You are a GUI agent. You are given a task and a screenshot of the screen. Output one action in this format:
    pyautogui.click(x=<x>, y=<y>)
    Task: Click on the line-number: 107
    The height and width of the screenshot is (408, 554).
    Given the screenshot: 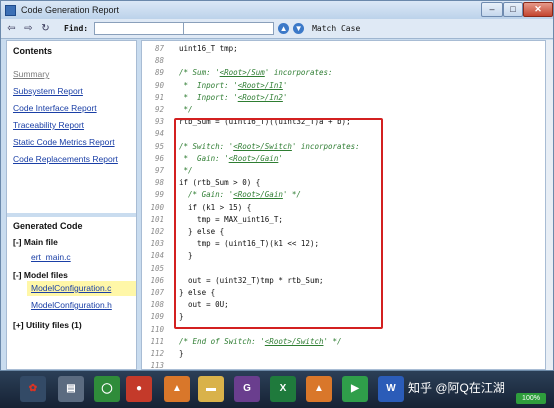 What is the action you would take?
    pyautogui.click(x=157, y=292)
    